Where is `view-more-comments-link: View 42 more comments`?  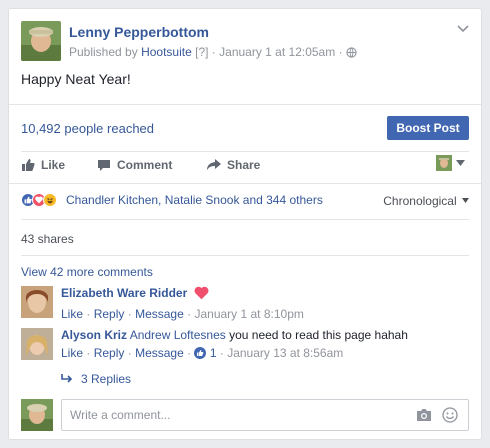 view-more-comments-link: View 42 more comments is located at coordinates (87, 272).